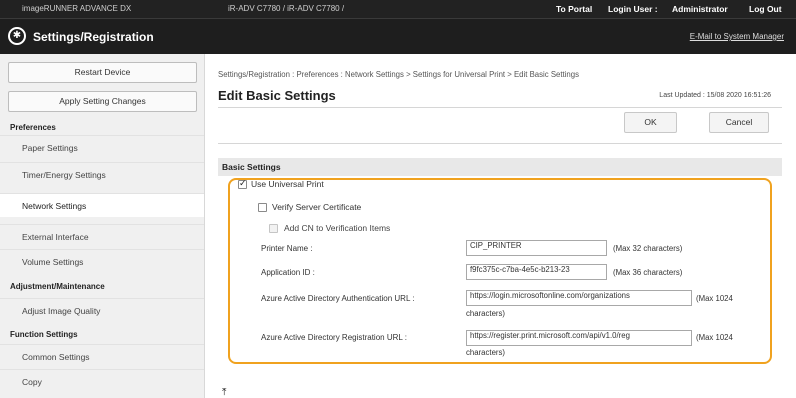 The width and height of the screenshot is (796, 398). Describe the element at coordinates (102, 261) in the screenshot. I see `sidebar-item-volume-settings: Volume Settings` at that location.